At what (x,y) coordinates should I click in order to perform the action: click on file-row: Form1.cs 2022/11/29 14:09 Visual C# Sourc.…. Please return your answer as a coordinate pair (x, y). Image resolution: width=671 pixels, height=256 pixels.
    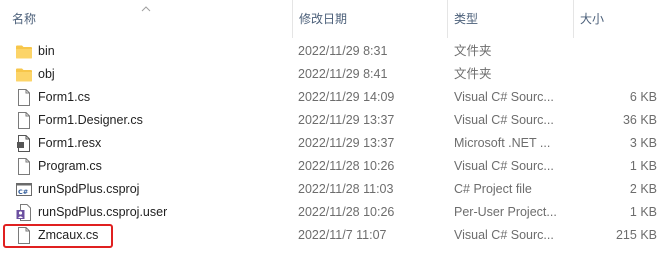
    Looking at the image, I should click on (335, 97).